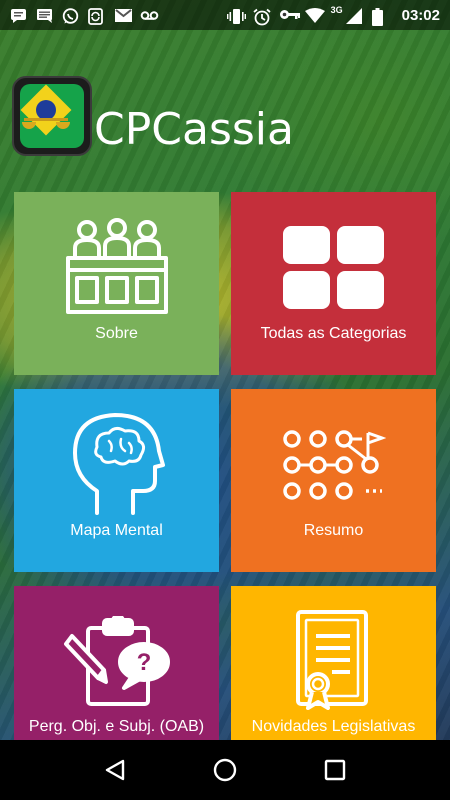  What do you see at coordinates (123, 15) in the screenshot?
I see `gmail-icon` at bounding box center [123, 15].